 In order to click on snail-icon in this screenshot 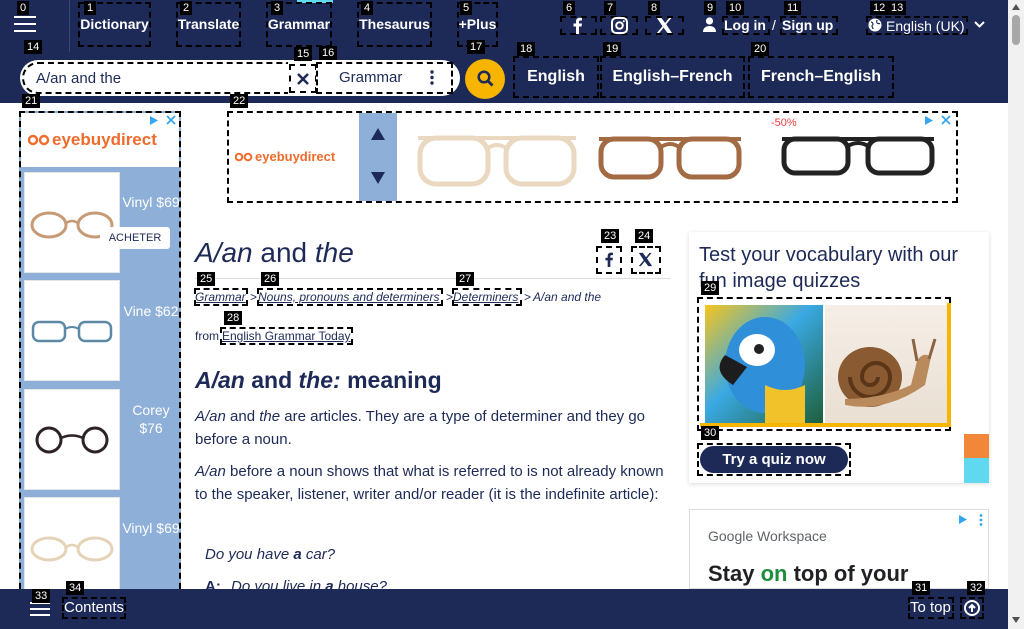, I will do `click(887, 372)`.